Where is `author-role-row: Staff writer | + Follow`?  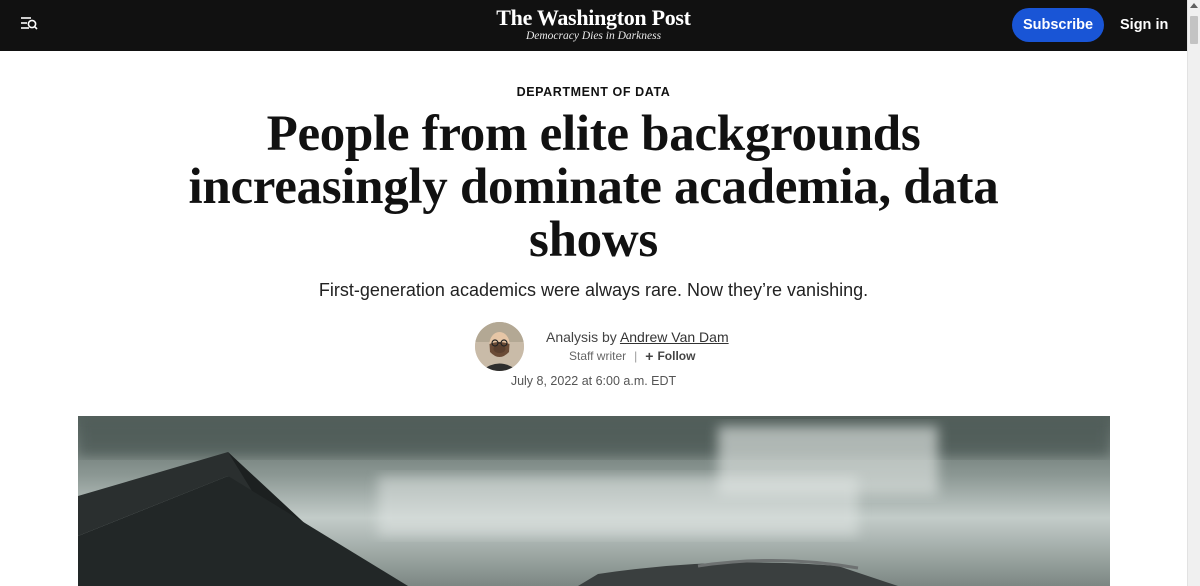 author-role-row: Staff writer | + Follow is located at coordinates (632, 356).